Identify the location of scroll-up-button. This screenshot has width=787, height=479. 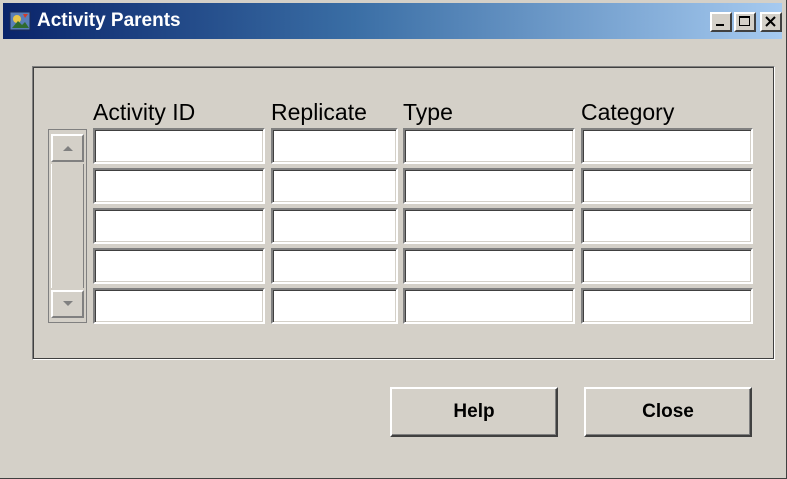
(67, 148).